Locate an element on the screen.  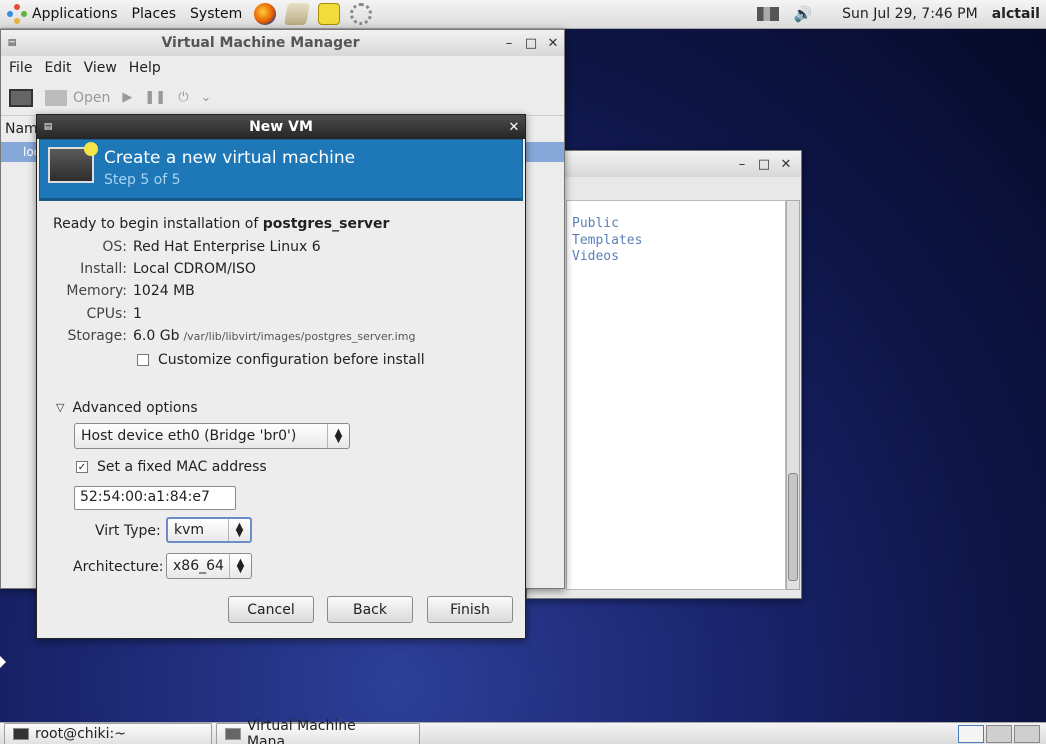
open-label: Open is located at coordinates (92, 97).